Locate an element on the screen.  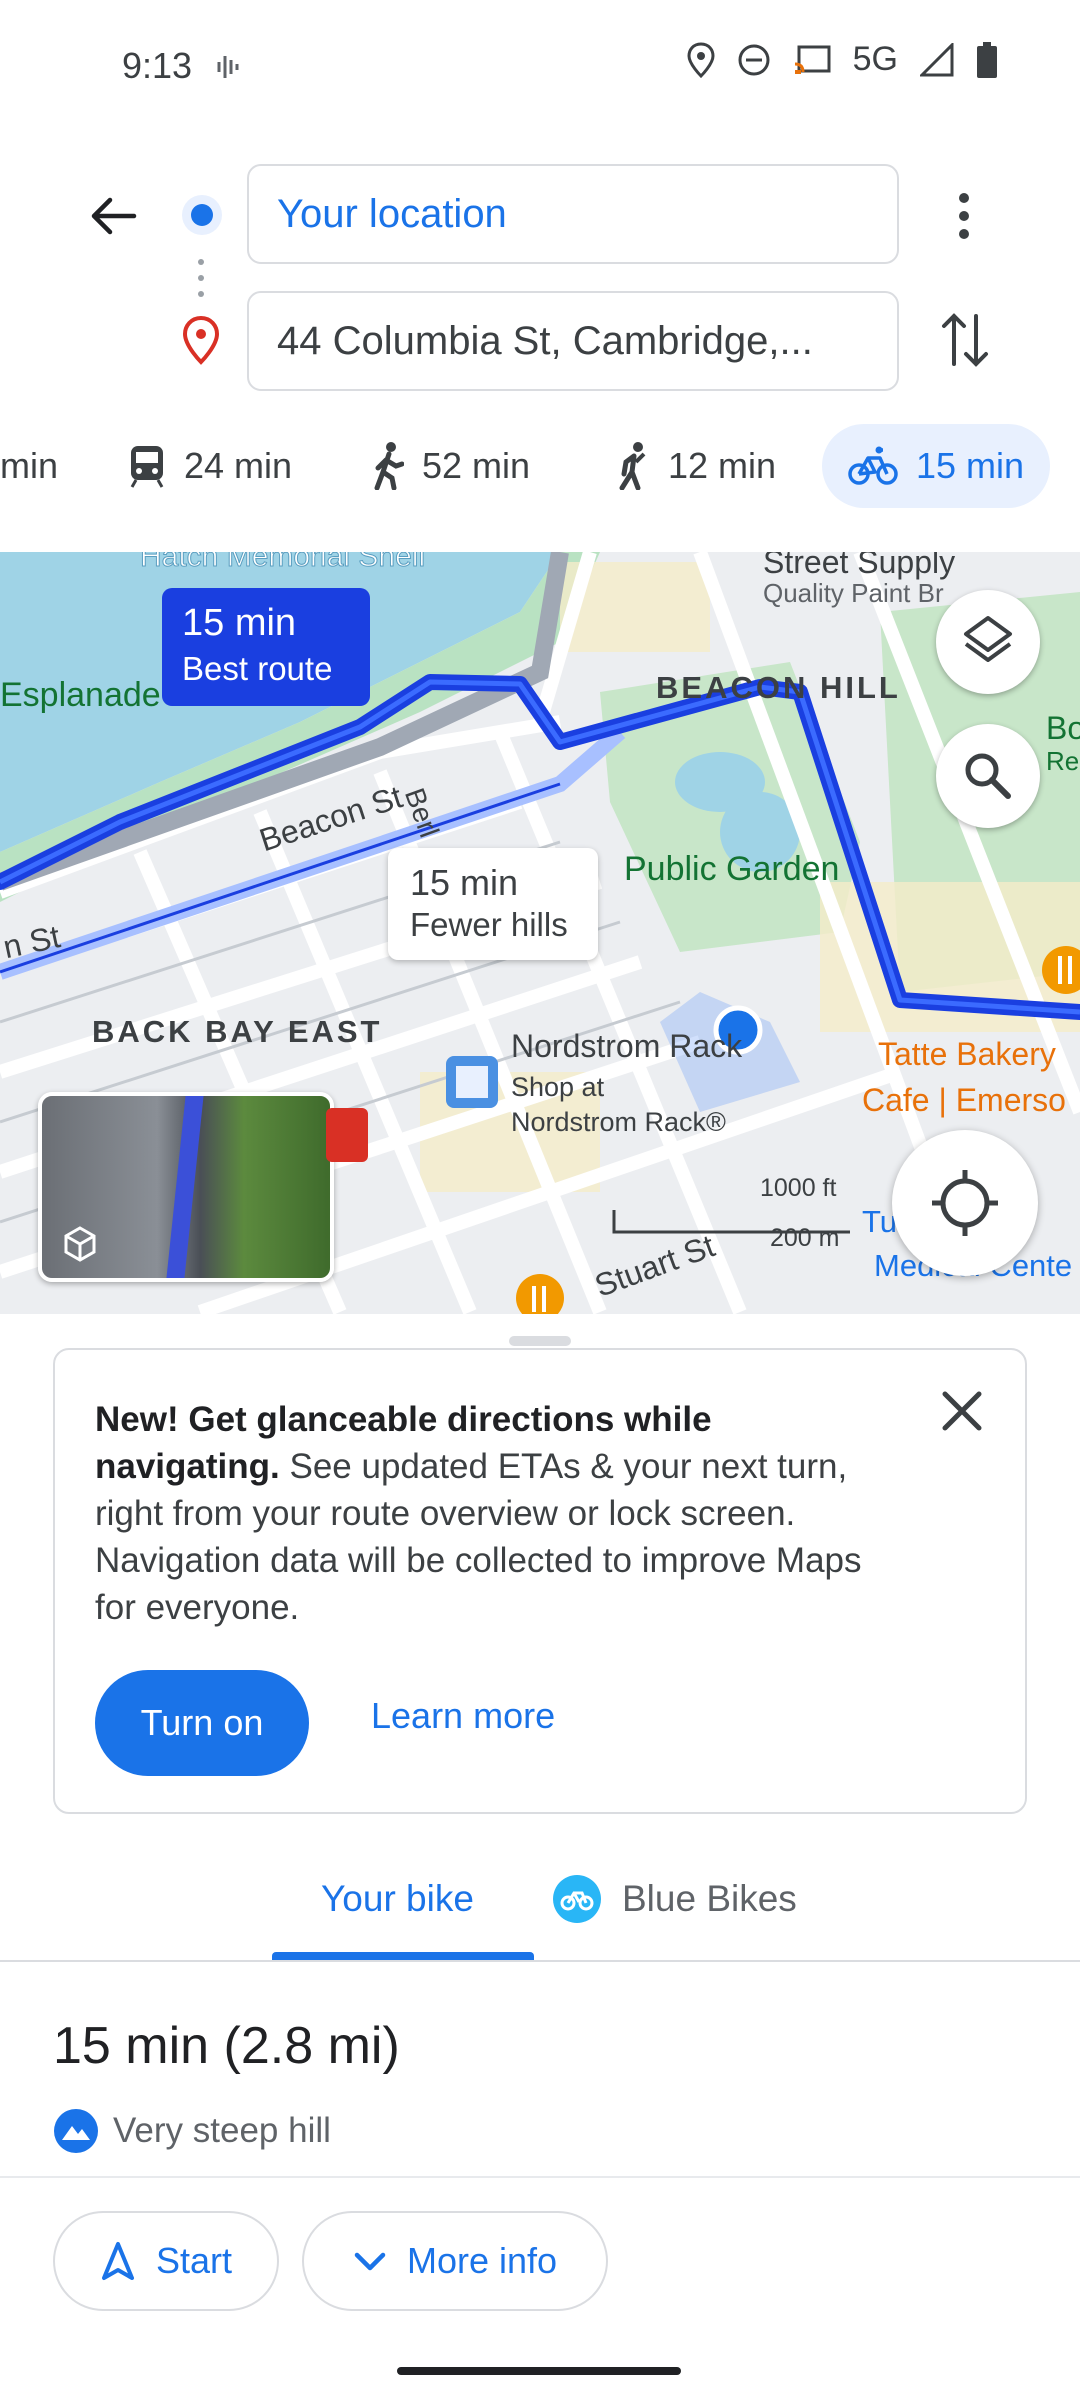
map-label-hatch: Hatch Memorial Shell is located at coordinates (282, 563).